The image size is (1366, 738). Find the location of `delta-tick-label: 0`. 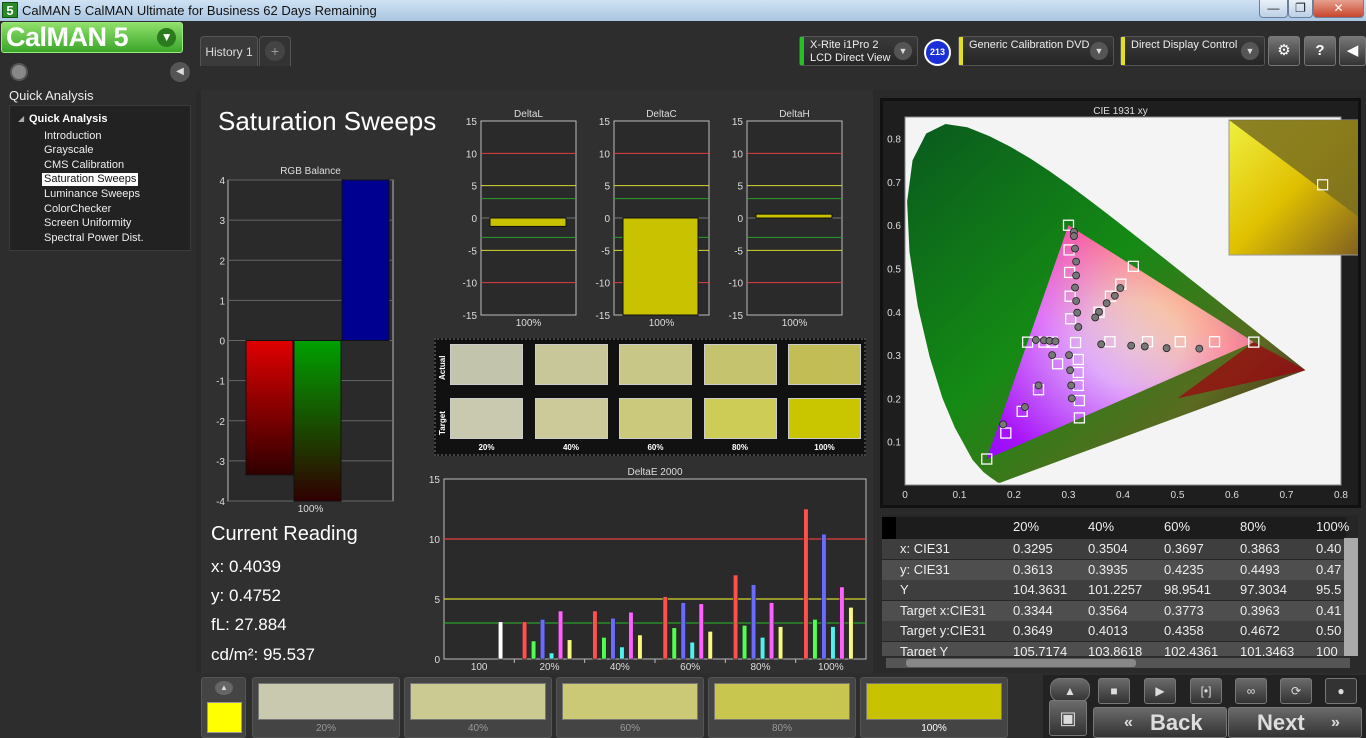

delta-tick-label: 0 is located at coordinates (607, 219).